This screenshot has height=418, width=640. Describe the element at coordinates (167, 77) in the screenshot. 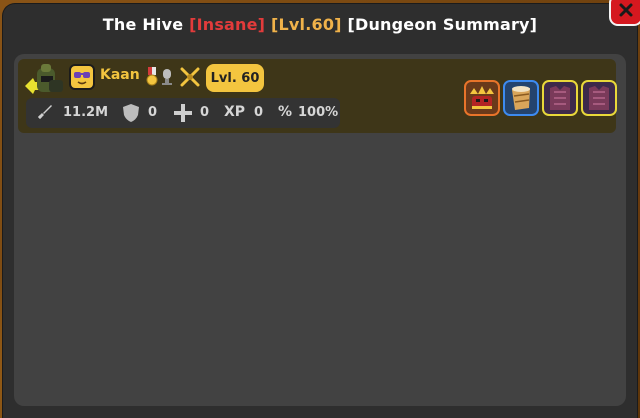

I see `microphone-icon` at that location.